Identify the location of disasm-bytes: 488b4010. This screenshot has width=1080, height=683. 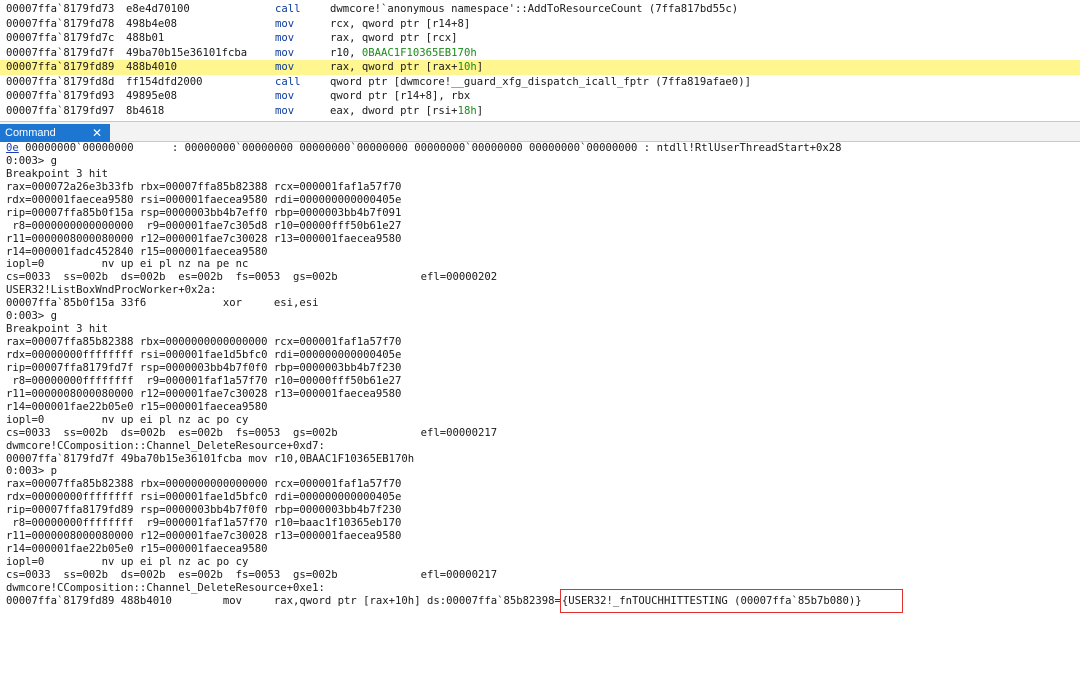
(152, 67).